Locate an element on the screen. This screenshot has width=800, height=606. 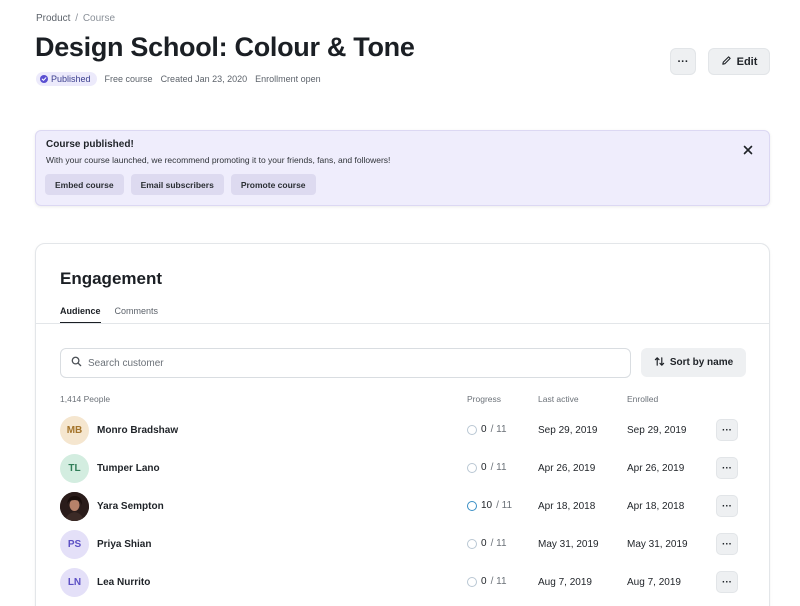
banner-title: Course published! is located at coordinates (90, 144).